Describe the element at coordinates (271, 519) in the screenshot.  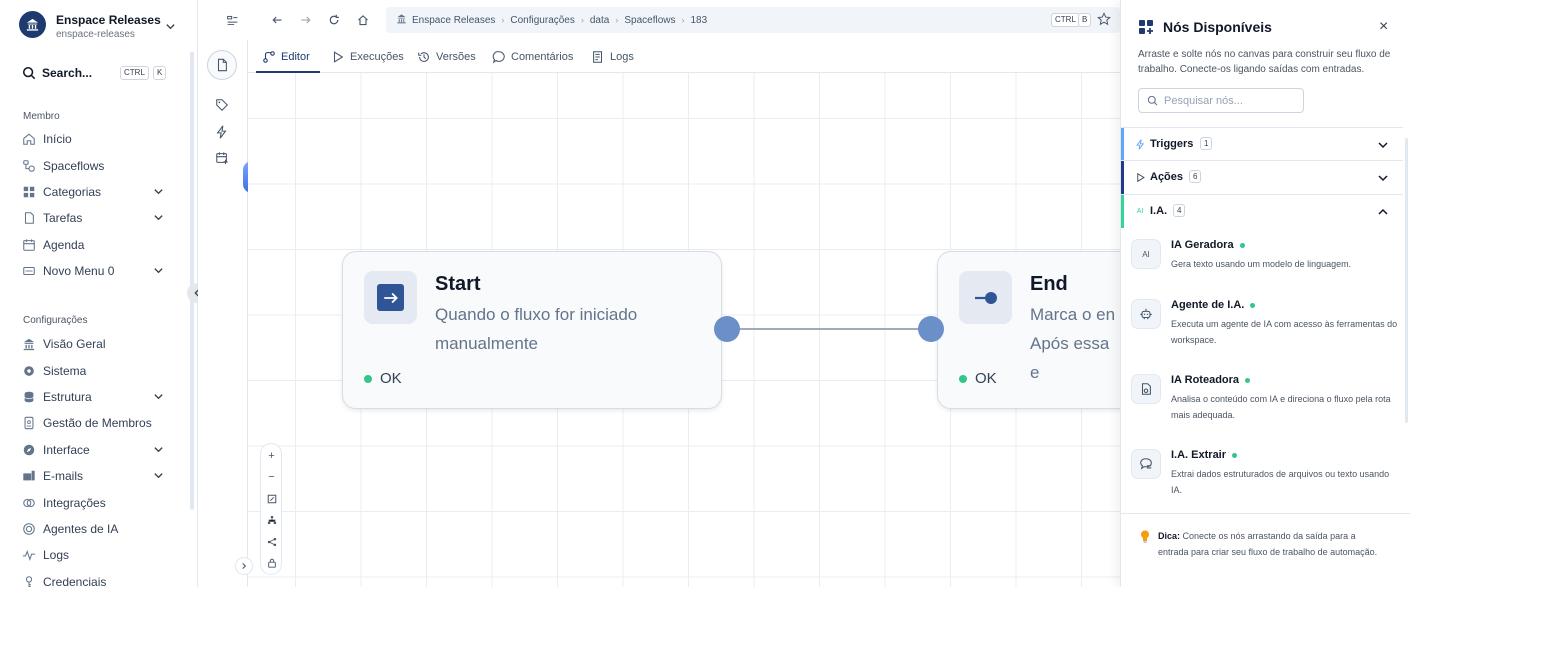
I see `layout-tree-icon` at that location.